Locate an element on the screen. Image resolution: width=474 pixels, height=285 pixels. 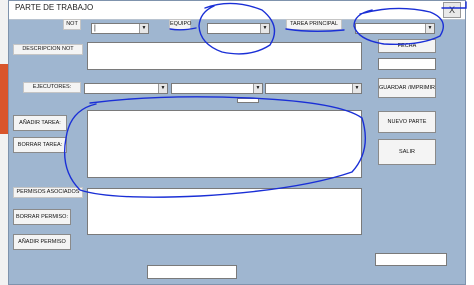
permisos-textbox is located at coordinates (224, 211).